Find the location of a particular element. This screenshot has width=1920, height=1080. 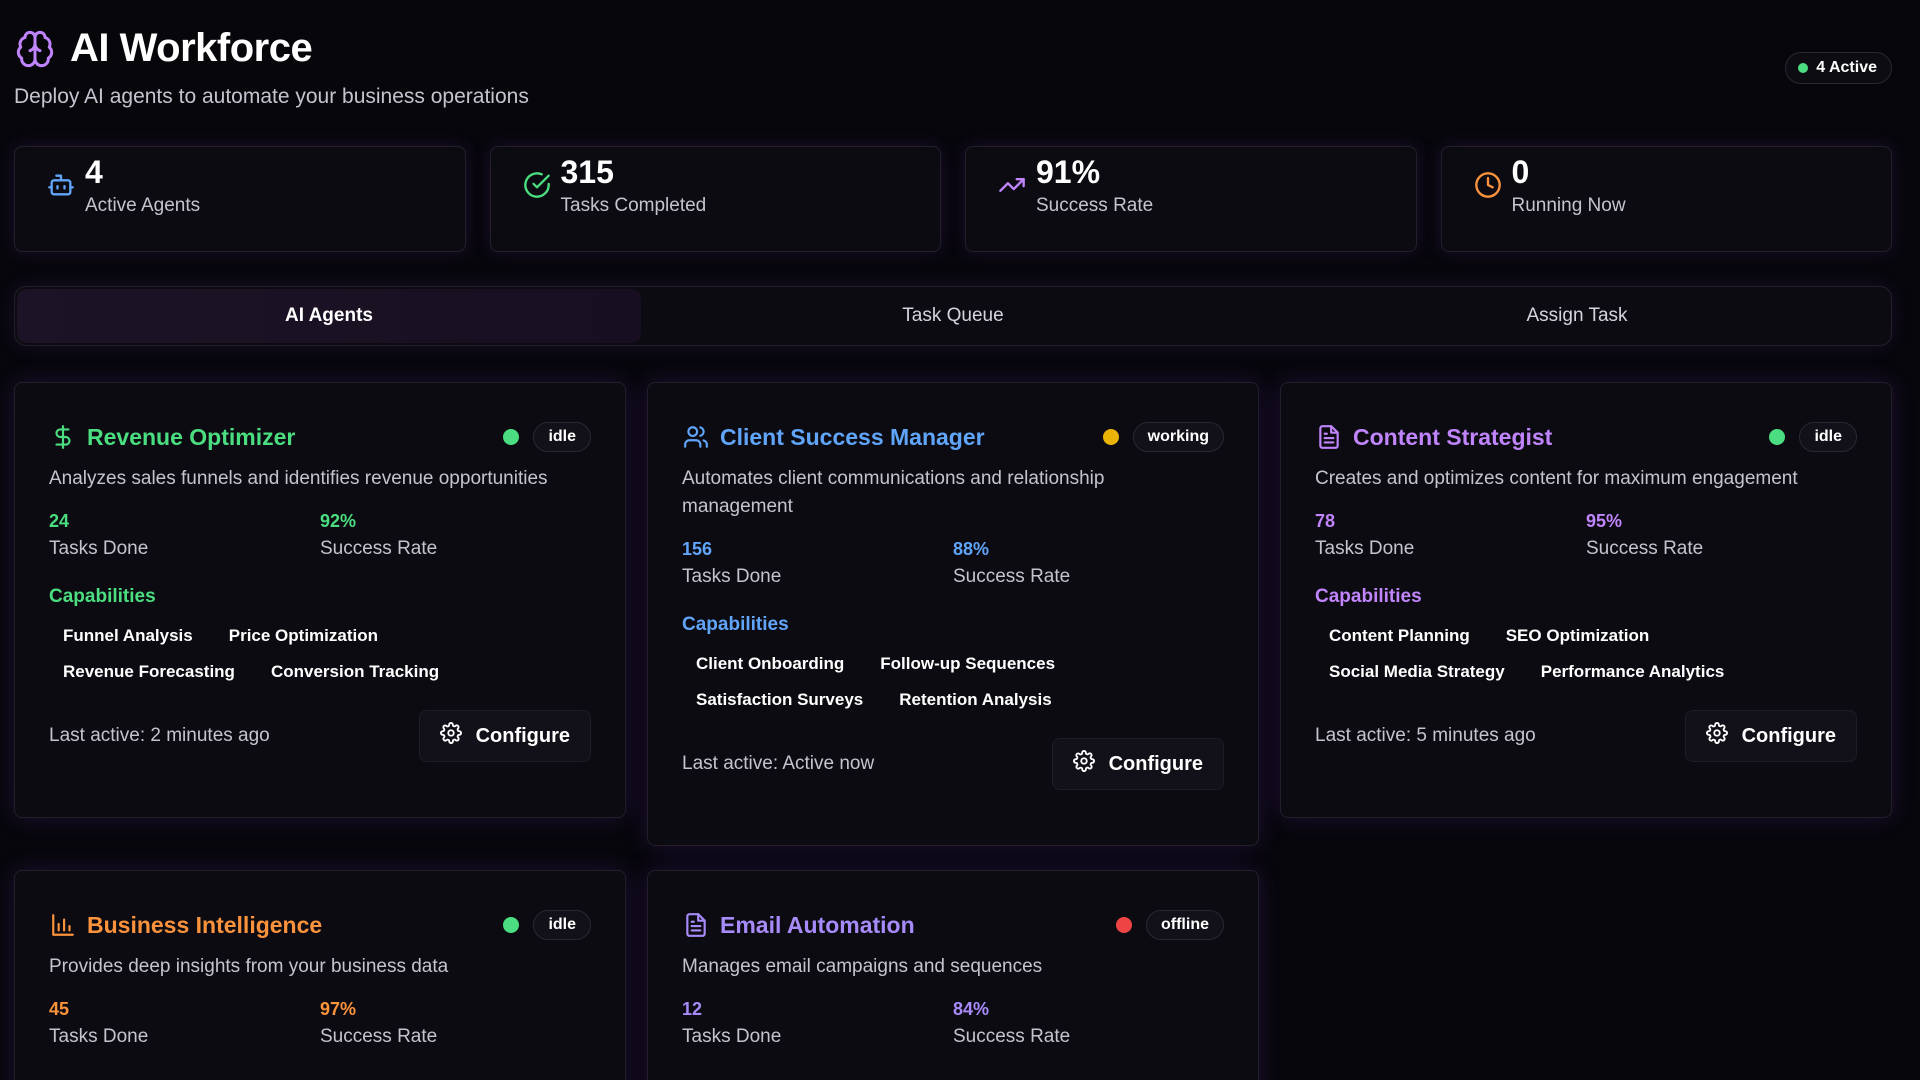

stat-value: 315 is located at coordinates (587, 172).